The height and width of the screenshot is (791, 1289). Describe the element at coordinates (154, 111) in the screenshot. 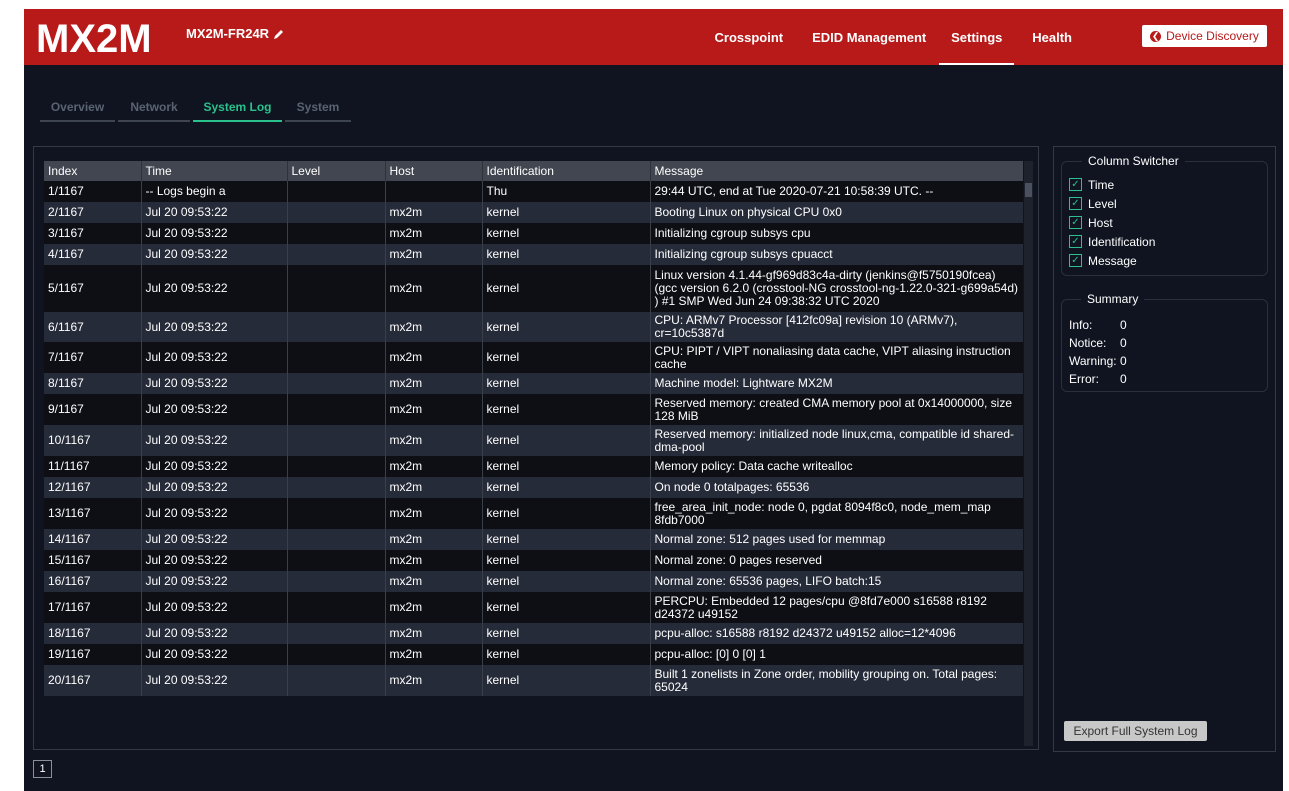

I see `tab-network: Network` at that location.